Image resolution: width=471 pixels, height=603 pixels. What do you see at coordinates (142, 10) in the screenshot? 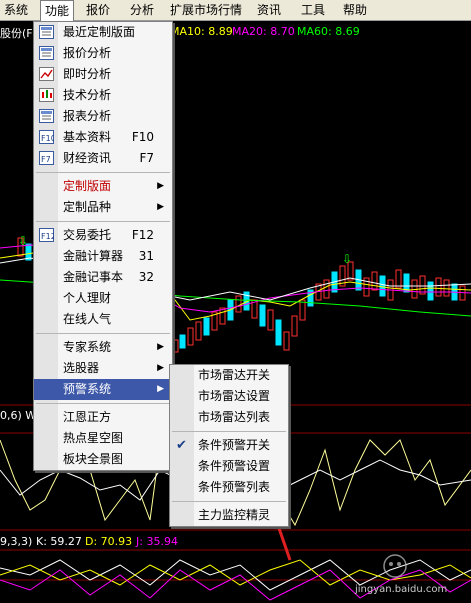
I see `menubar-item-3: 分析` at bounding box center [142, 10].